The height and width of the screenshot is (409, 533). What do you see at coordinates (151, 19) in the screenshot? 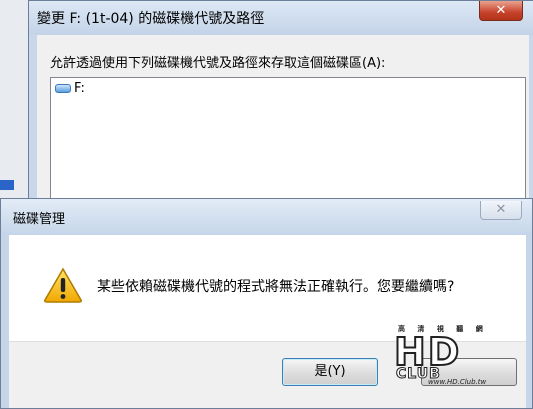
I see `dialog-title: 變更 F: (1t-04) 的磁碟機代號及路徑` at bounding box center [151, 19].